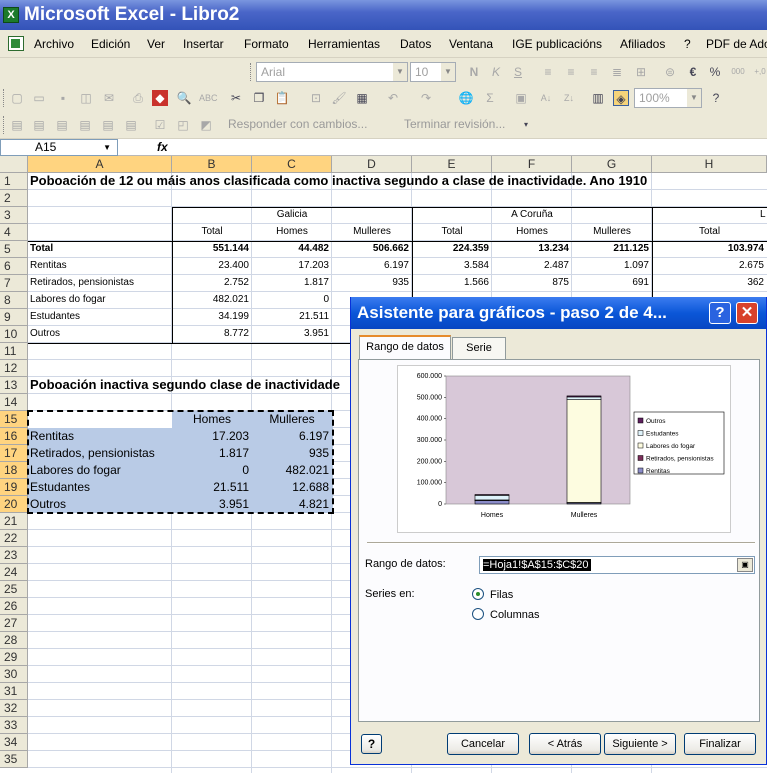 The image size is (767, 773). Describe the element at coordinates (86, 98) in the screenshot. I see `permission-icon: ◫` at that location.